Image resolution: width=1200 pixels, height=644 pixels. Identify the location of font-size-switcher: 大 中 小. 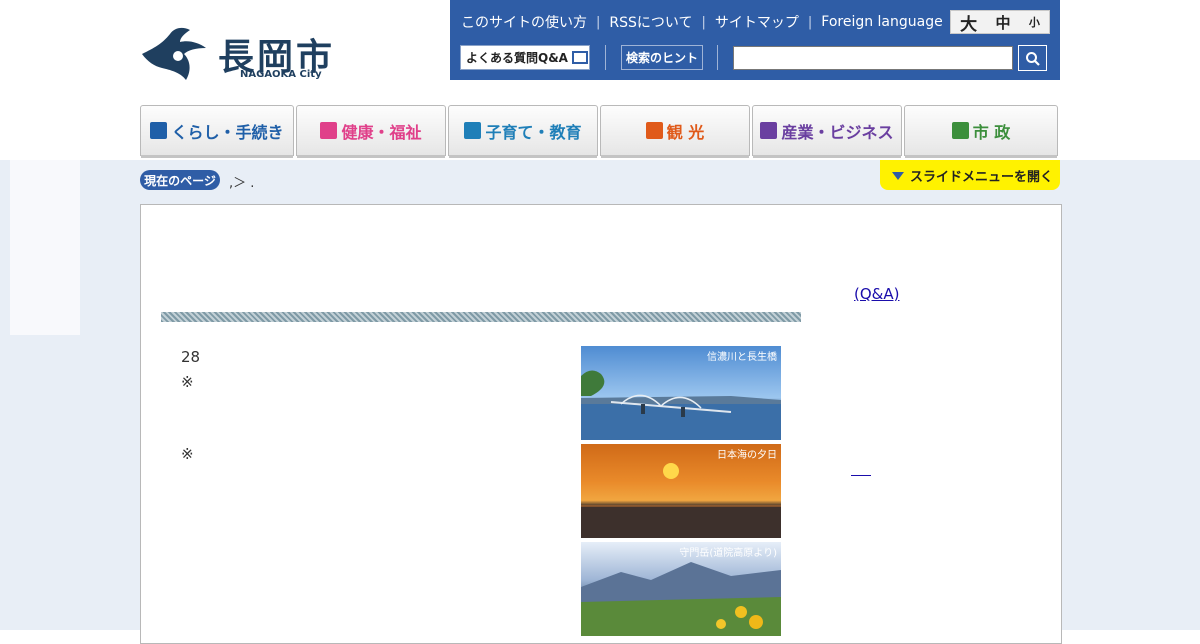
(1000, 22).